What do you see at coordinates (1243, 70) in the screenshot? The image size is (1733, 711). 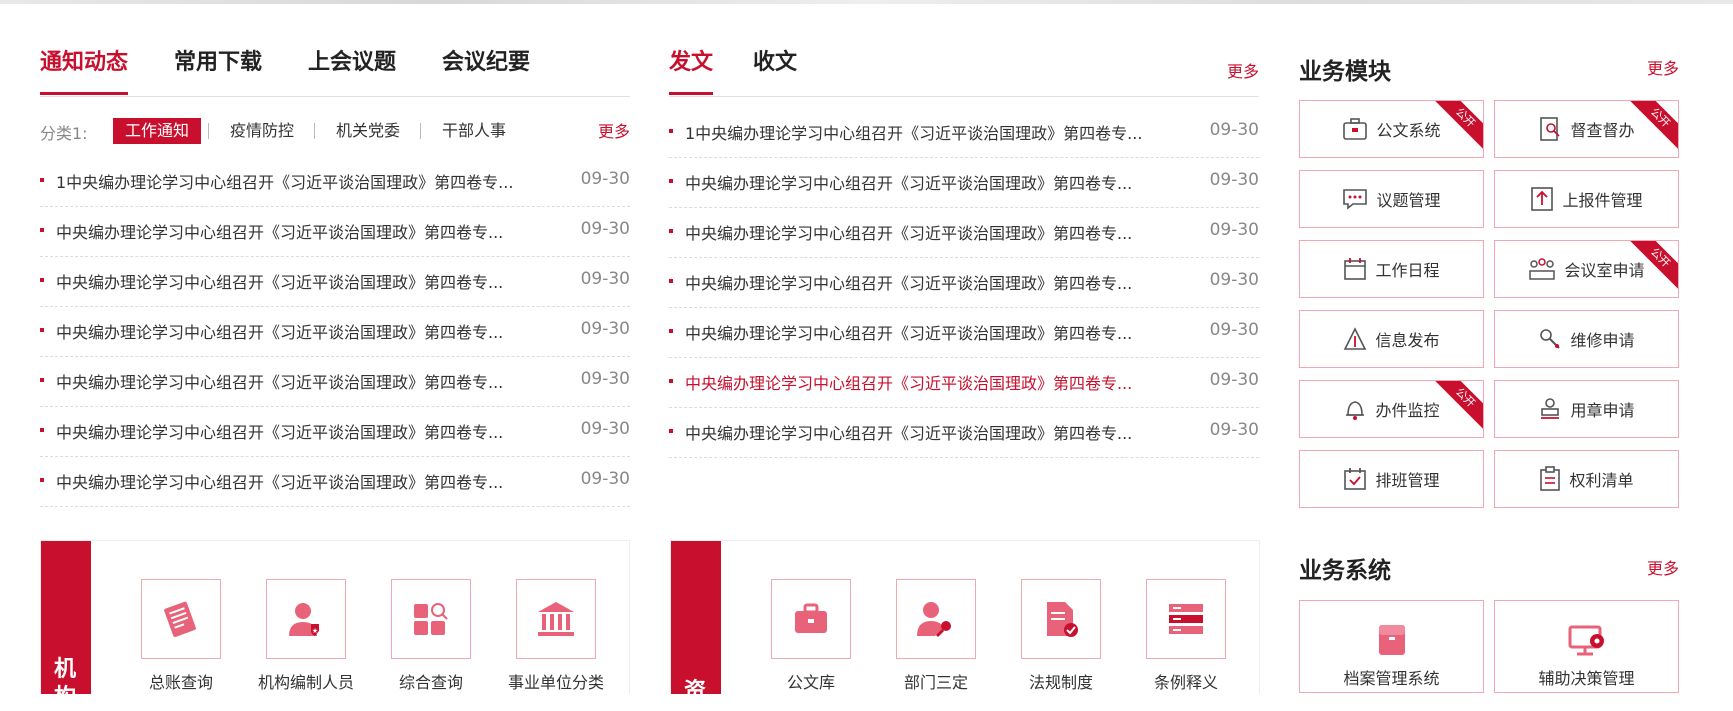 I see `docs-more-link: 更多` at bounding box center [1243, 70].